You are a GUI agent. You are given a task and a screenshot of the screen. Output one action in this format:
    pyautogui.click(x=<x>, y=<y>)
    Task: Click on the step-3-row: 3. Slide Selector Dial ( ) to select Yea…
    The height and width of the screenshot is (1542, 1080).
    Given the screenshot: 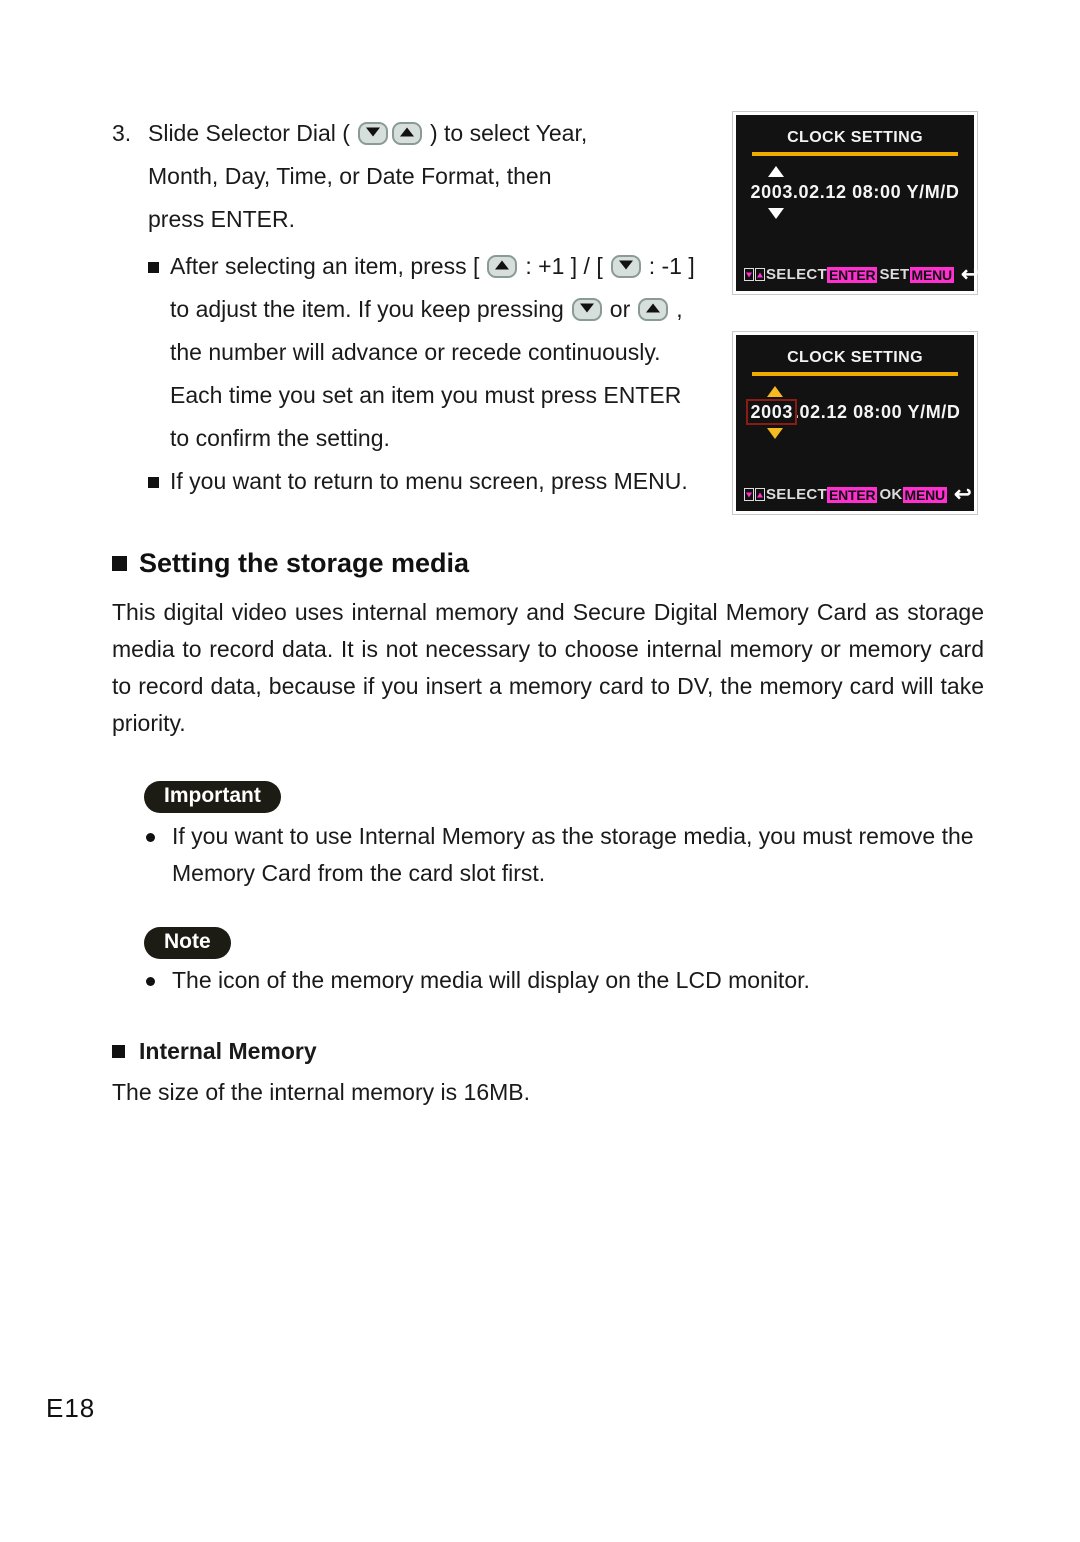 What is the action you would take?
    pyautogui.click(x=422, y=176)
    